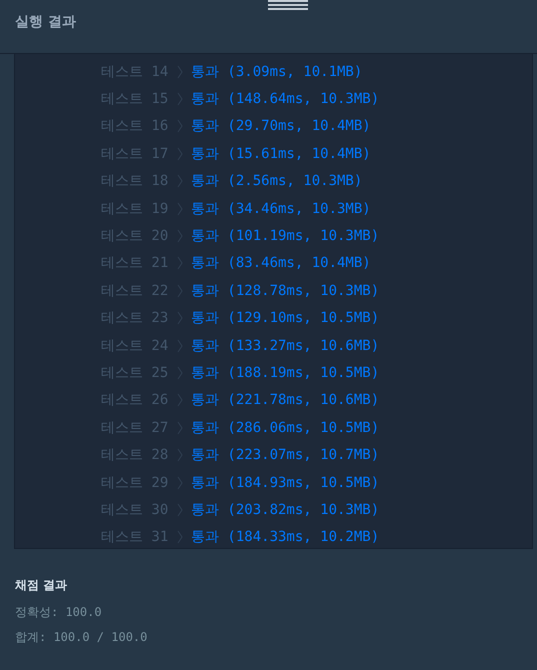 This screenshot has height=670, width=537. Describe the element at coordinates (81, 637) in the screenshot. I see `total-score: 합계: 100.0 / 100.0` at that location.